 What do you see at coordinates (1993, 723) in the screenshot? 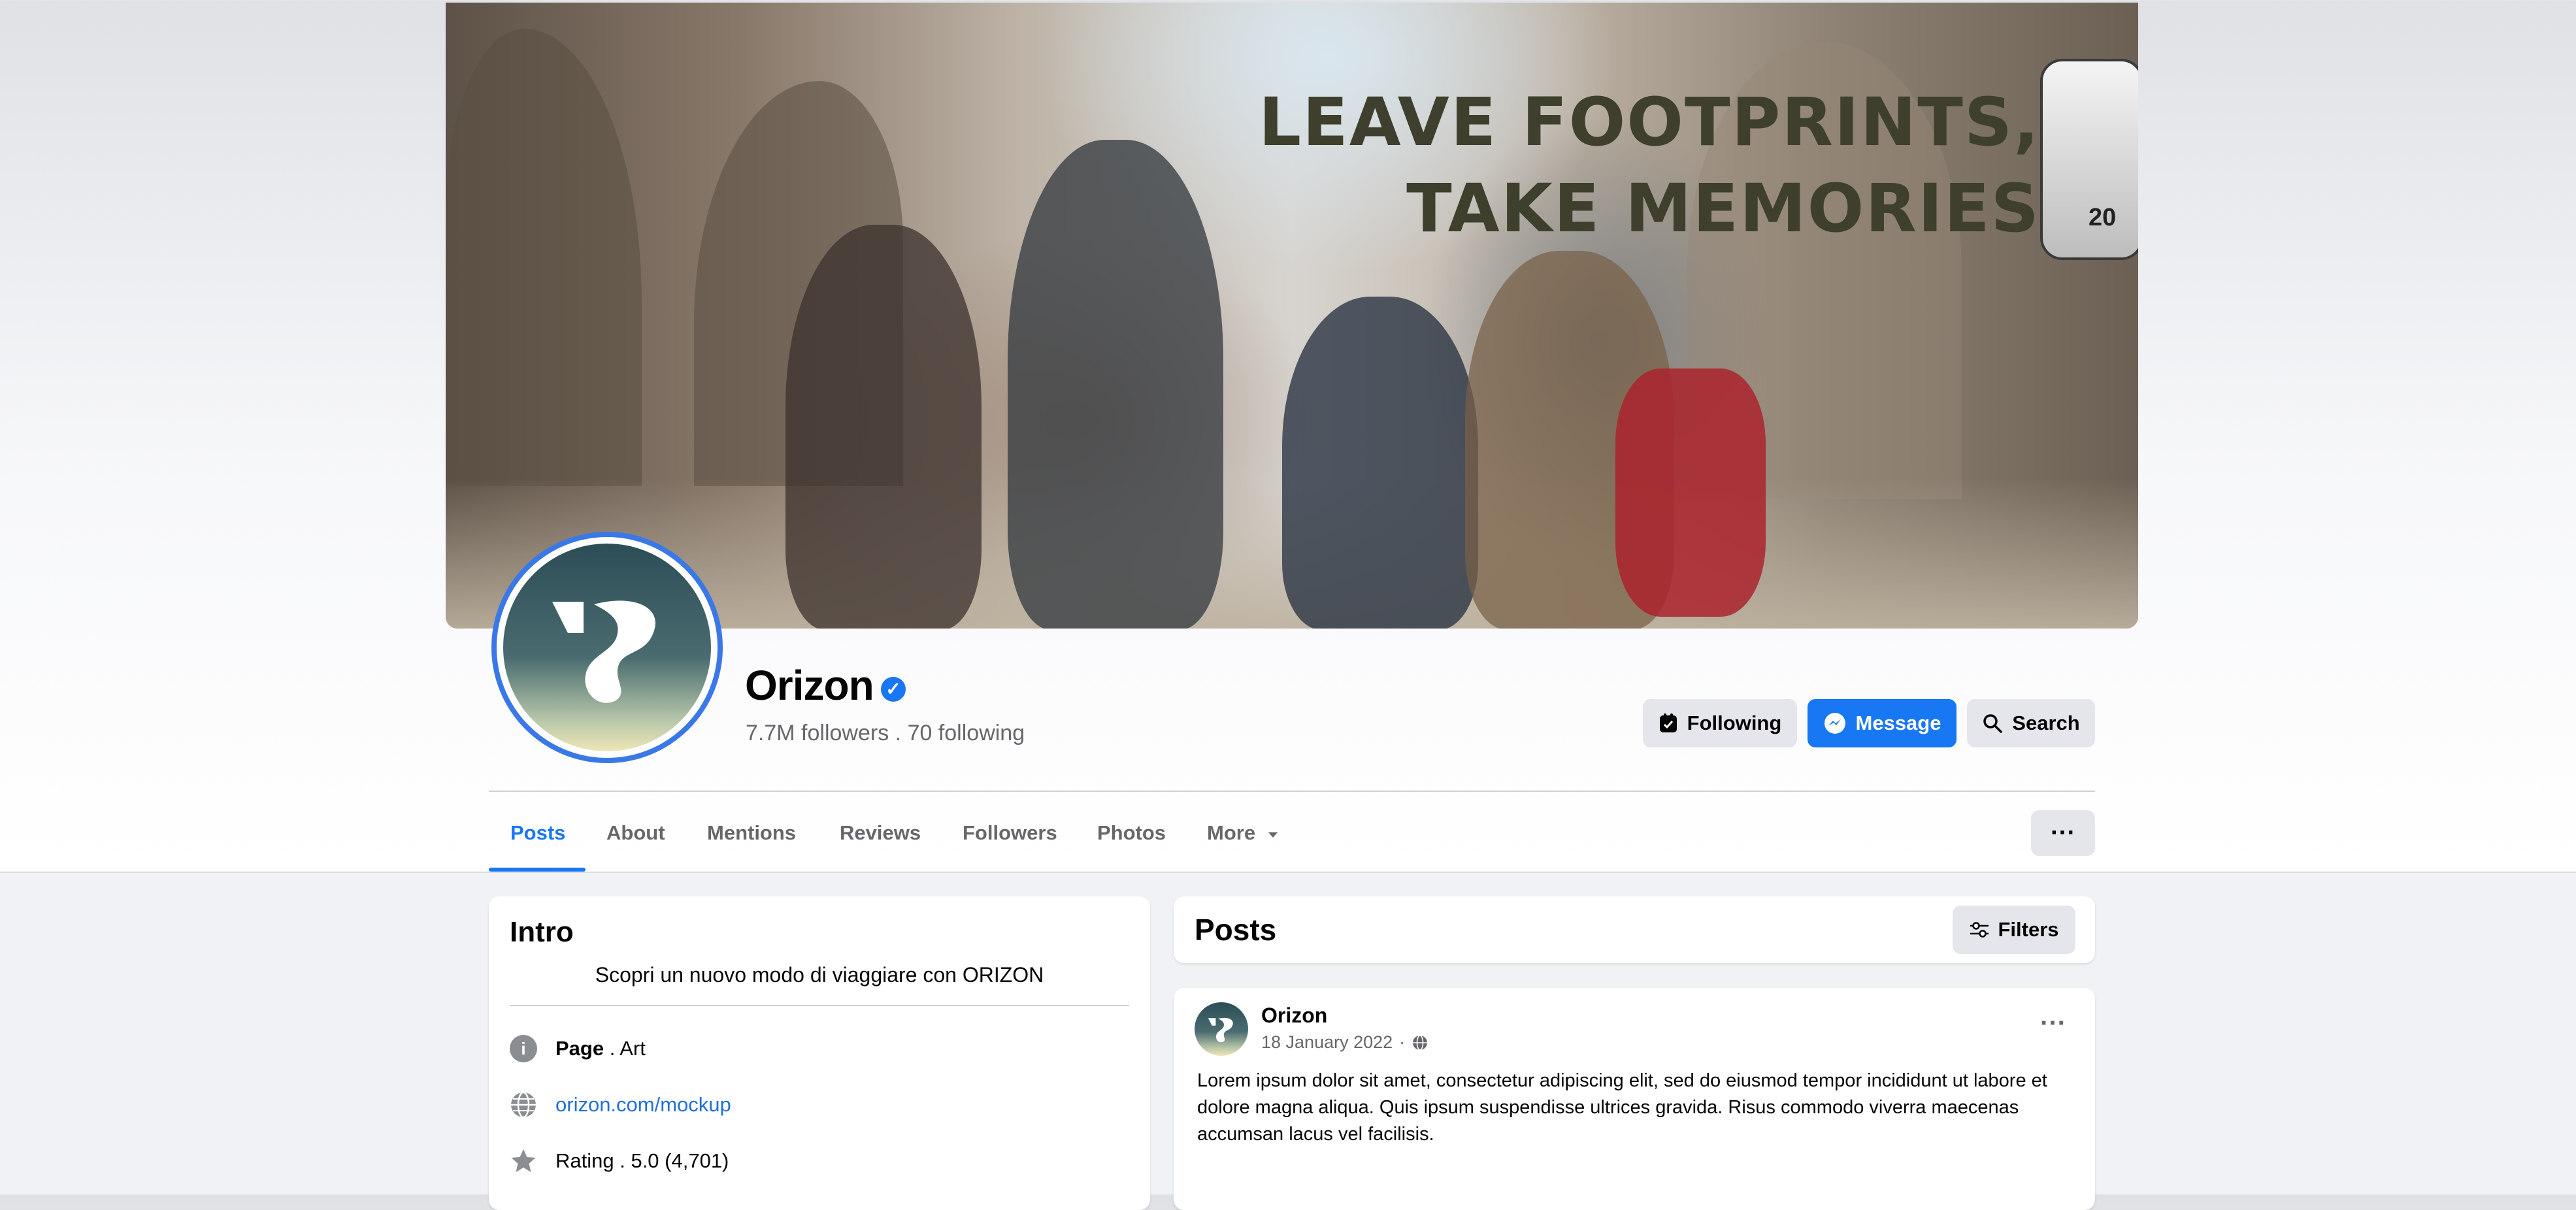
I see `search-icon` at bounding box center [1993, 723].